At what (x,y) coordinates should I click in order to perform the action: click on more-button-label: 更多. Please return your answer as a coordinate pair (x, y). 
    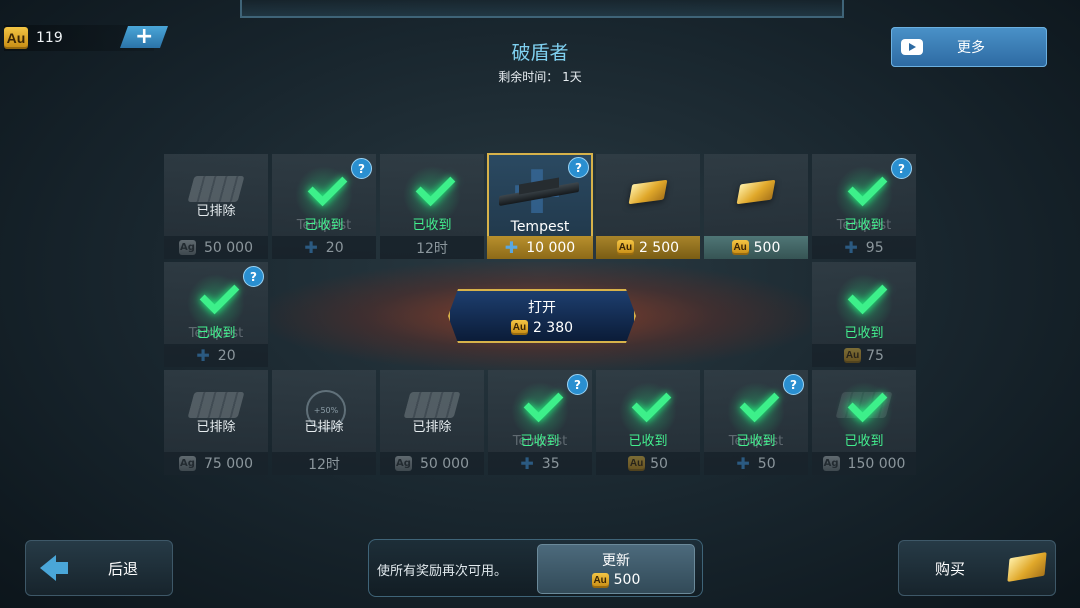
    Looking at the image, I should click on (971, 48).